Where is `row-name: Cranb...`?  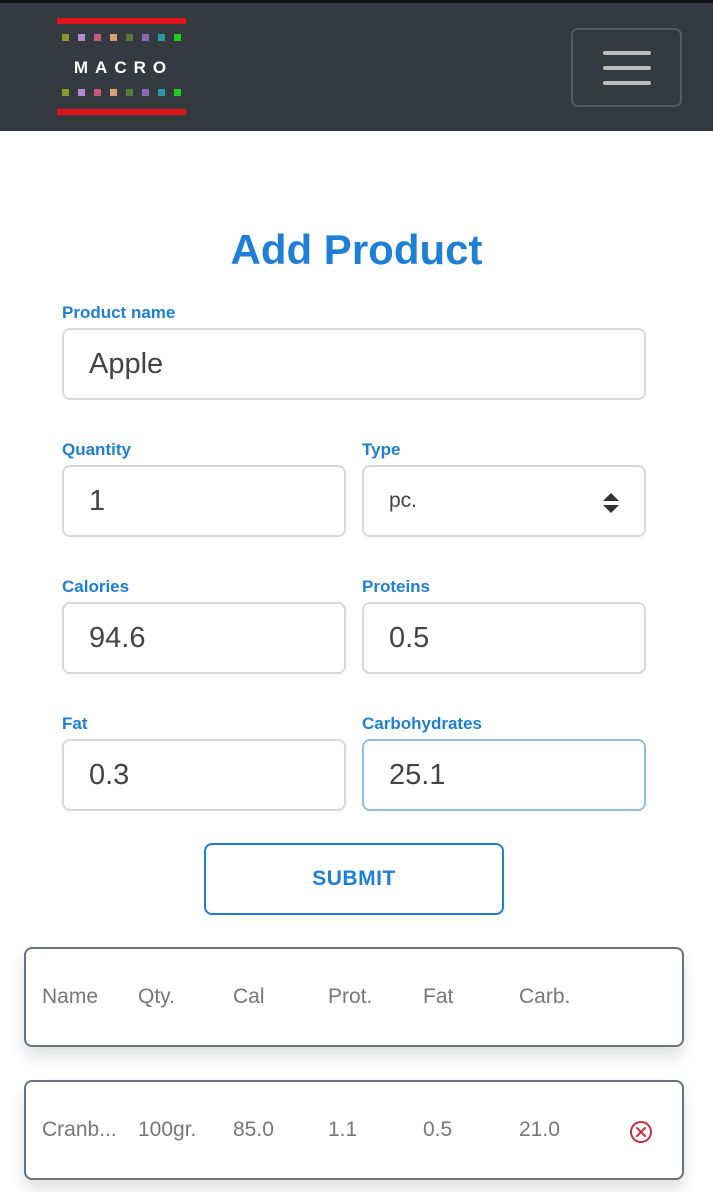
row-name: Cranb... is located at coordinates (79, 1129).